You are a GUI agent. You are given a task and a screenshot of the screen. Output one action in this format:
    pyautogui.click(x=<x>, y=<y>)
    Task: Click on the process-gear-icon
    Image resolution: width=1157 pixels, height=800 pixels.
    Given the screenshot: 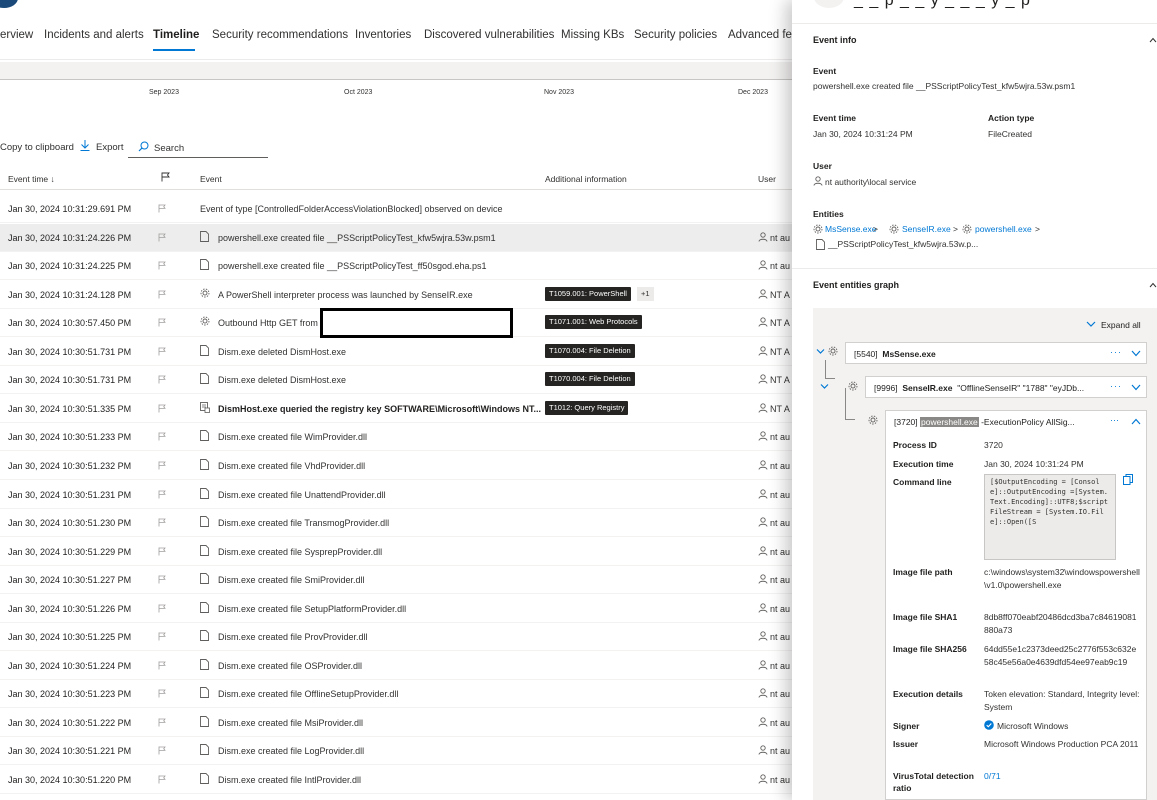 What is the action you would take?
    pyautogui.click(x=818, y=229)
    